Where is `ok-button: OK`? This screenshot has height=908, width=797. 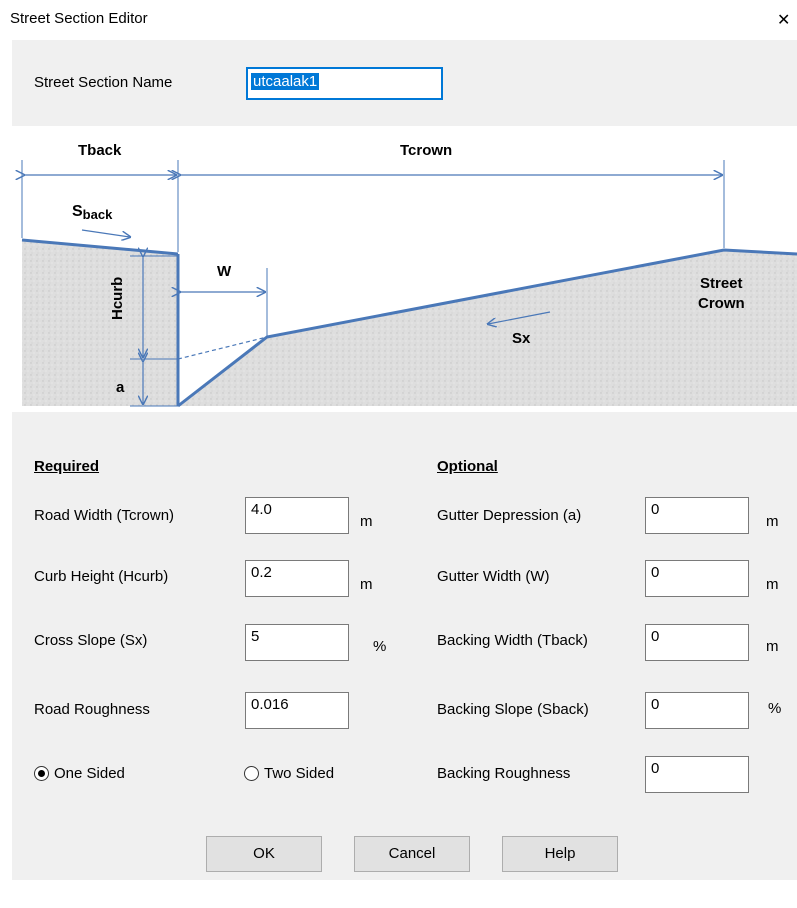 ok-button: OK is located at coordinates (264, 854).